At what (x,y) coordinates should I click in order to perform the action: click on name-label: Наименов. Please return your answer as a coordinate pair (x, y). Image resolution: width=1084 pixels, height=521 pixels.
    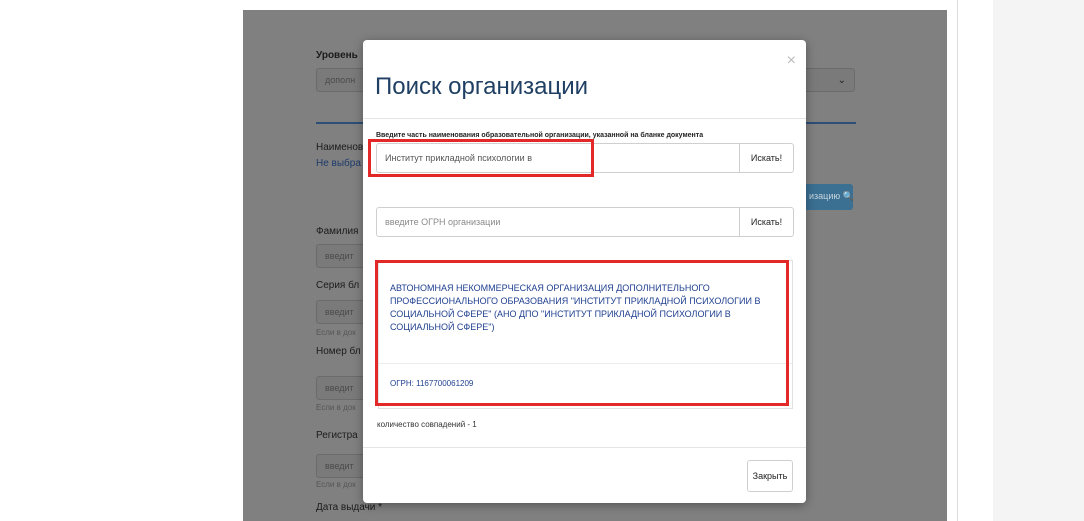
    Looking at the image, I should click on (340, 147).